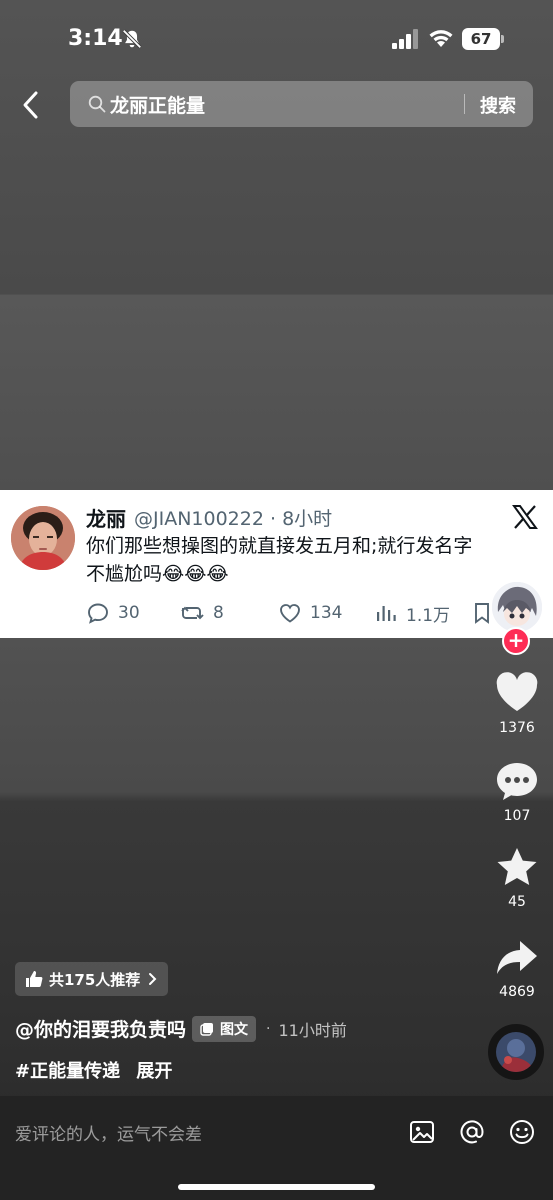  I want to click on post-caption: #正能量传递 展开, so click(98, 1070).